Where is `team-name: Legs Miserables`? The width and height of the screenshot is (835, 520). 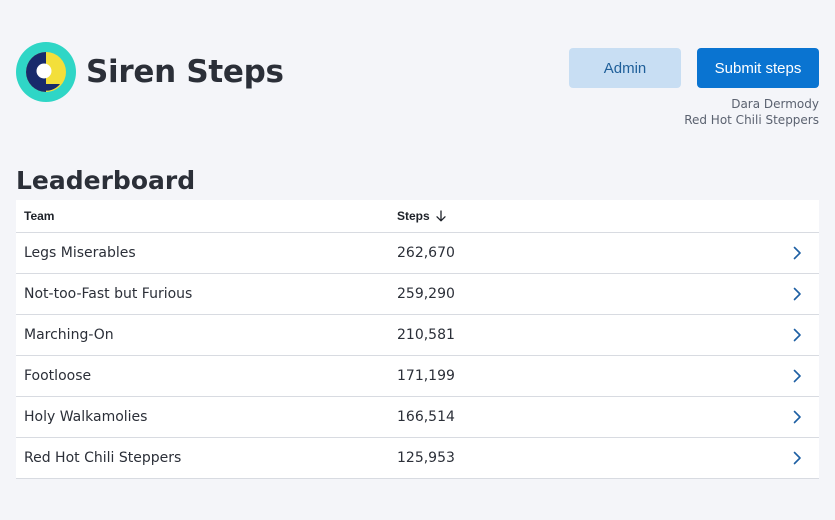
team-name: Legs Miserables is located at coordinates (80, 253).